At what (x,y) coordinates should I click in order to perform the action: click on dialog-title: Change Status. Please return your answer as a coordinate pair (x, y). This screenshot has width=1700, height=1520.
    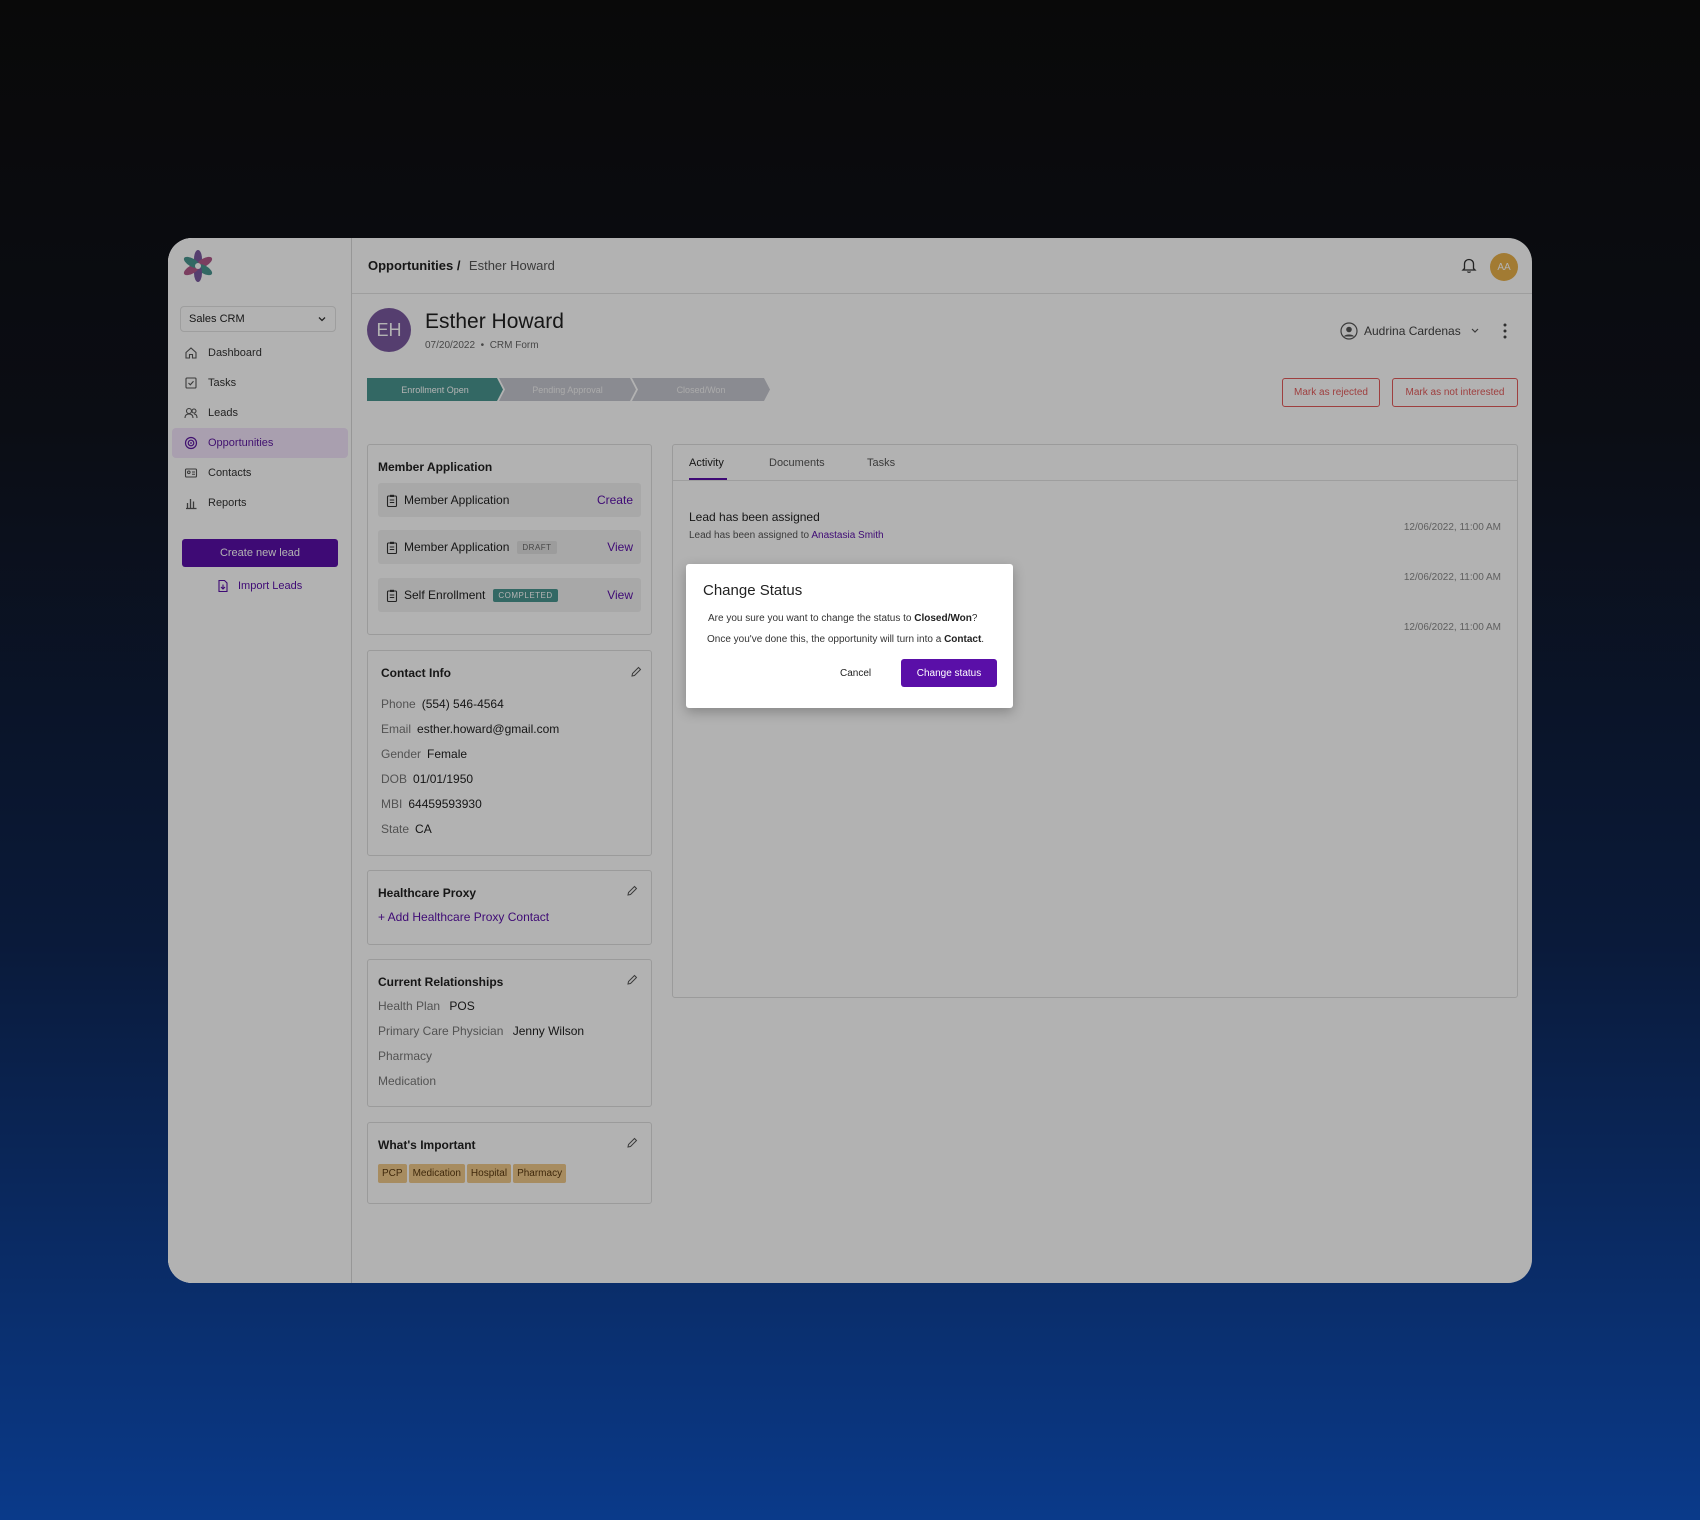
    Looking at the image, I should click on (753, 590).